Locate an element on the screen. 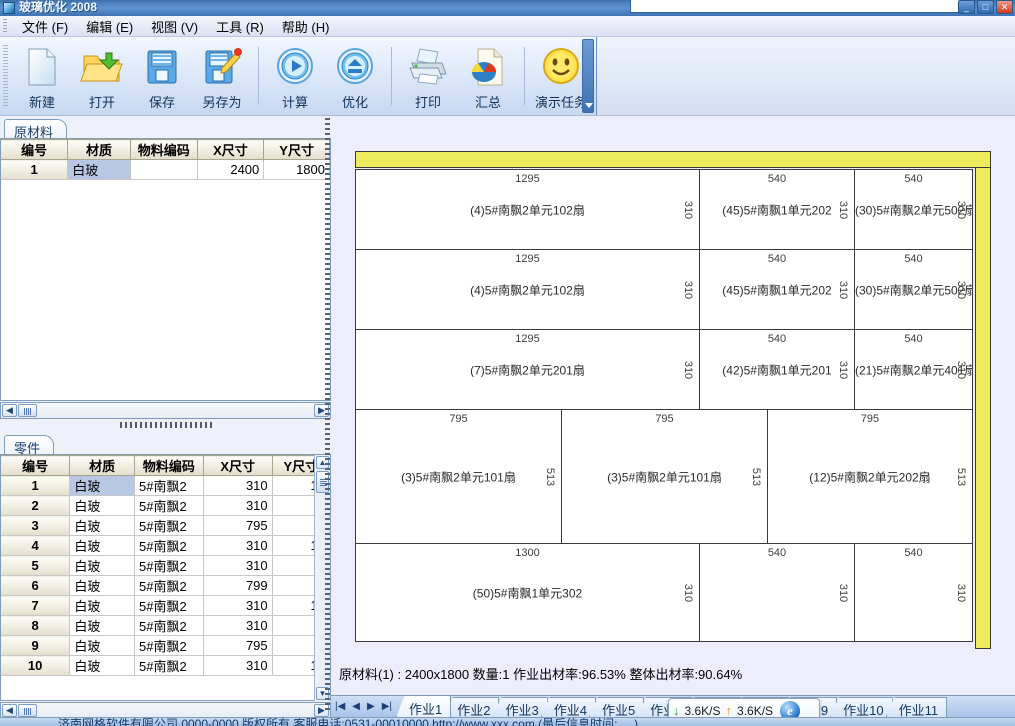  table-row: 8白玻5#南飘23105 is located at coordinates (166, 625).